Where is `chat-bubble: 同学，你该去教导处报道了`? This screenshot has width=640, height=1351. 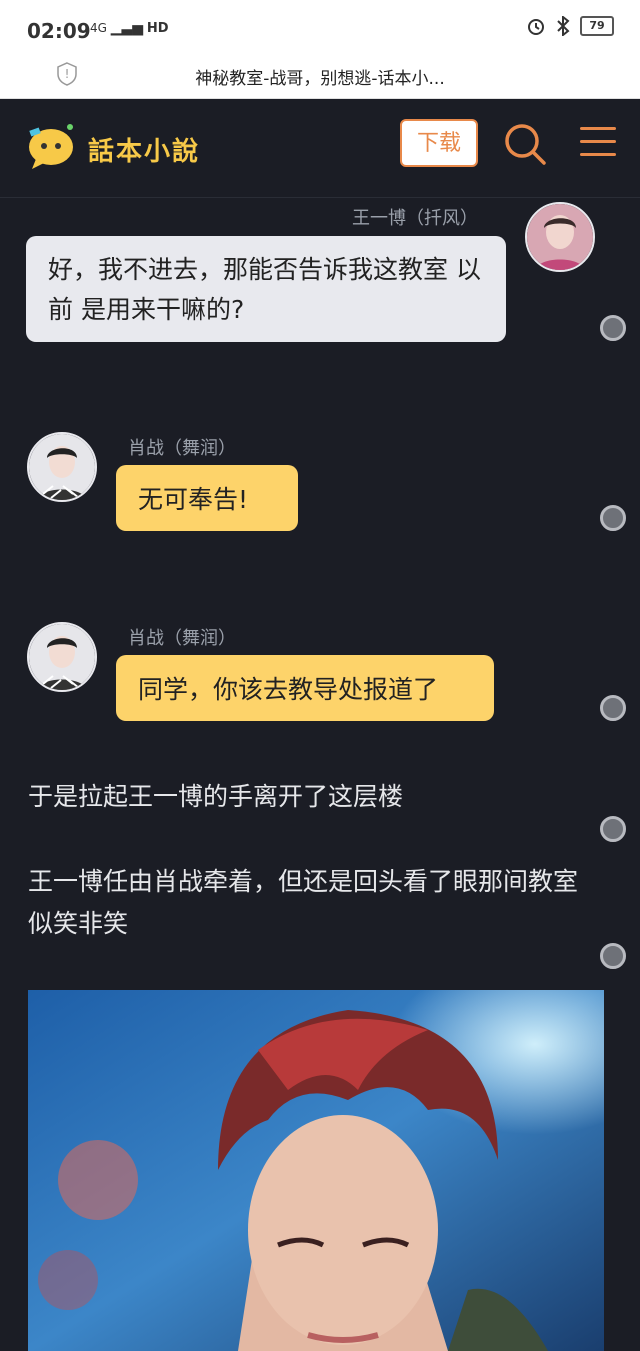 chat-bubble: 同学，你该去教导处报道了 is located at coordinates (305, 688).